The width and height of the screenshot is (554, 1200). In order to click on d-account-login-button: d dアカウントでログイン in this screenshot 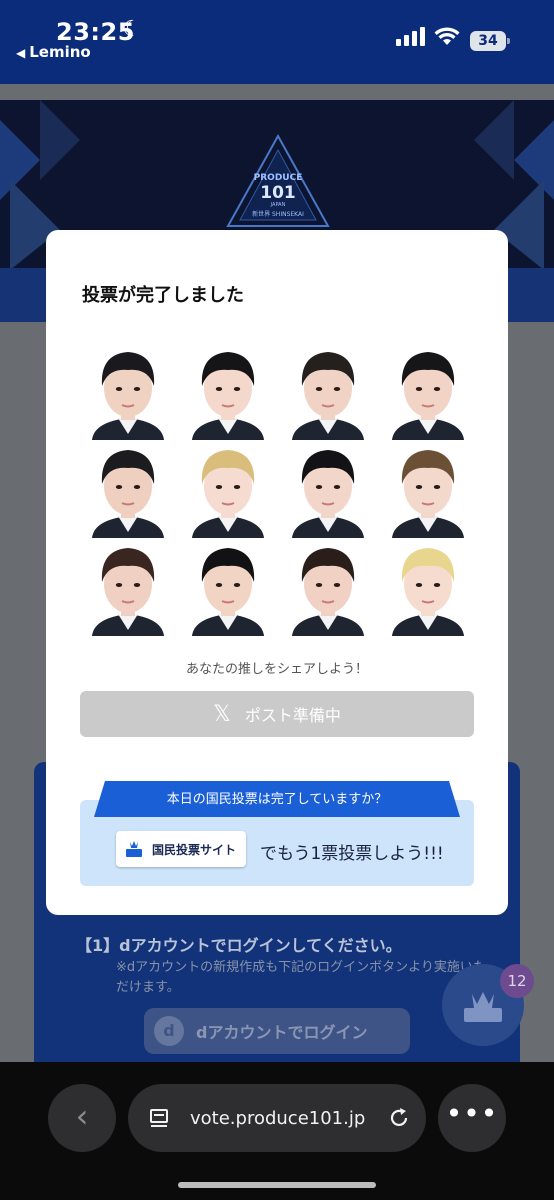, I will do `click(277, 1031)`.